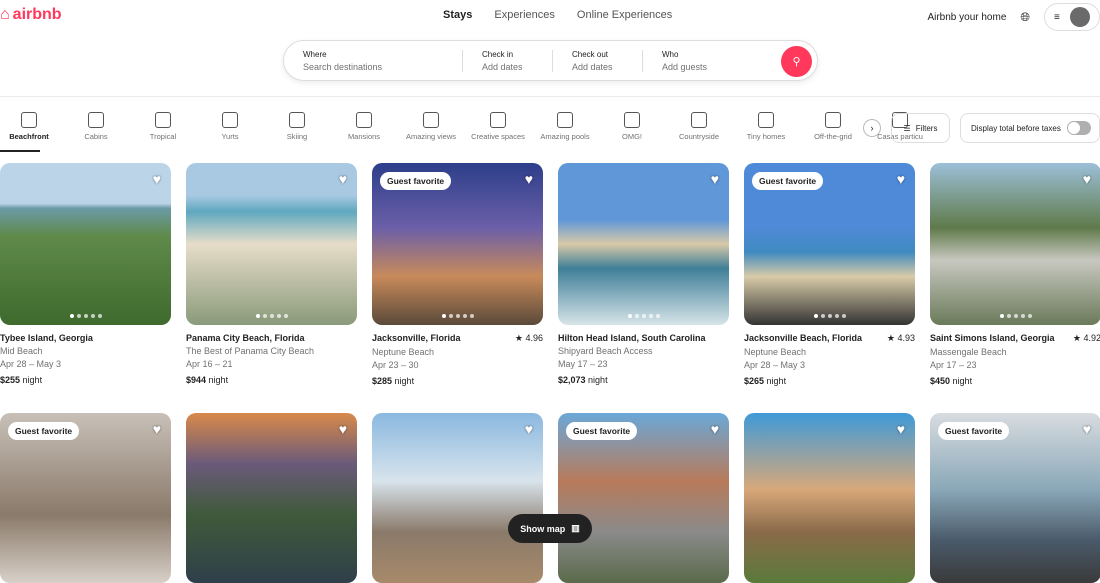 This screenshot has height=583, width=1100. What do you see at coordinates (699, 132) in the screenshot?
I see `category-countryside: Countryside` at bounding box center [699, 132].